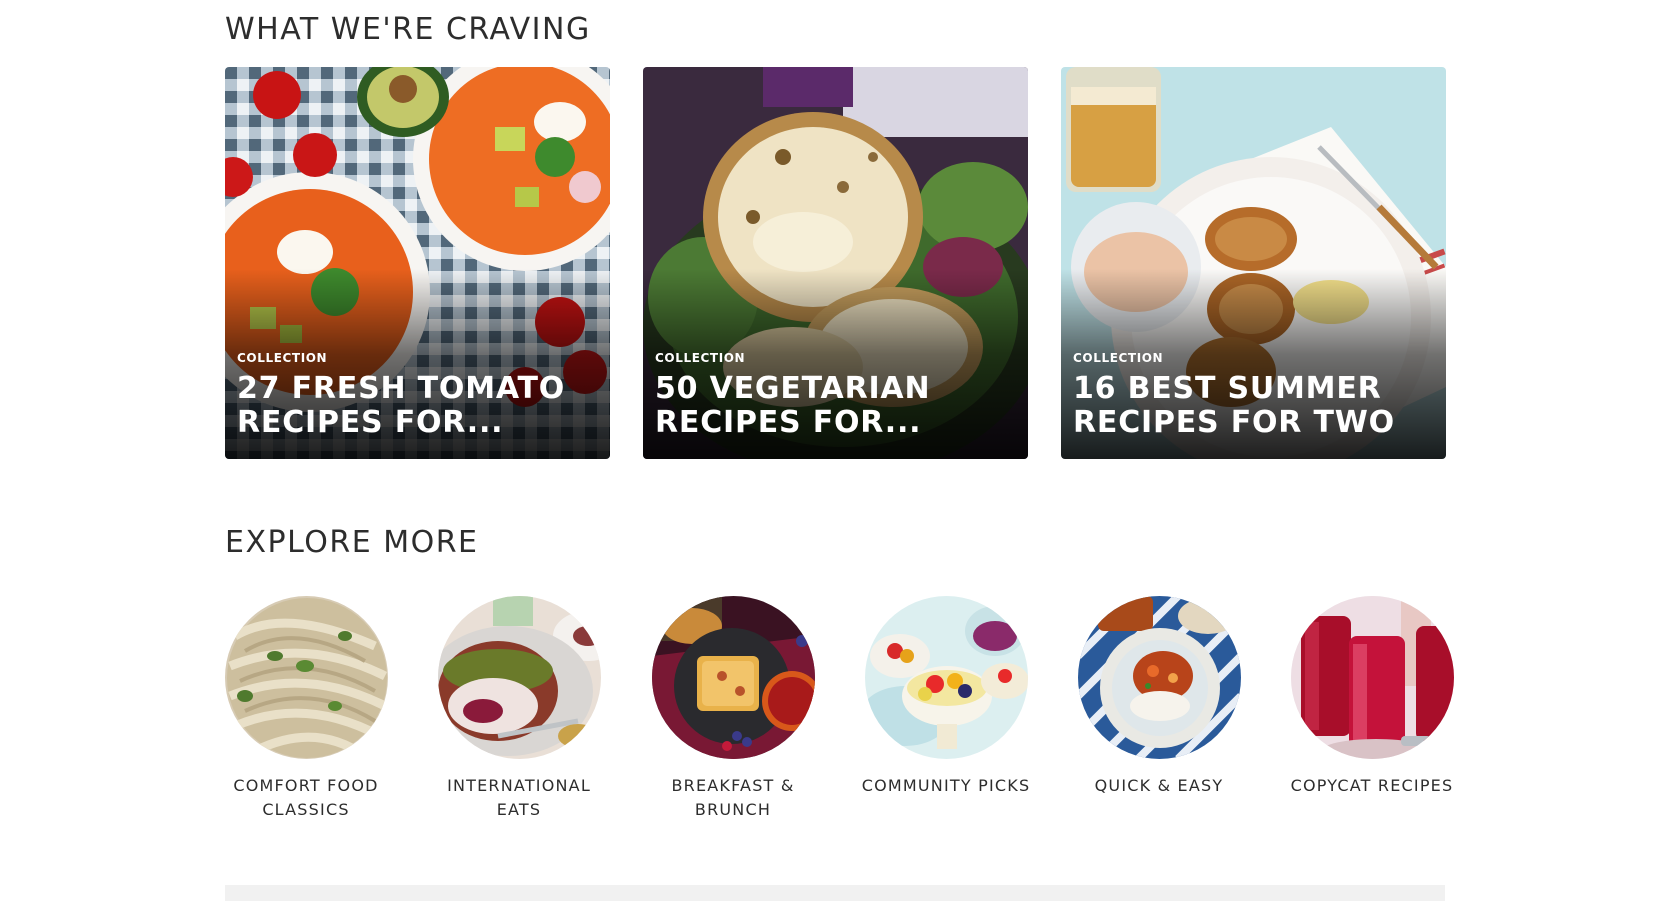 The width and height of the screenshot is (1661, 901). Describe the element at coordinates (519, 677) in the screenshot. I see `international-eats-image` at that location.